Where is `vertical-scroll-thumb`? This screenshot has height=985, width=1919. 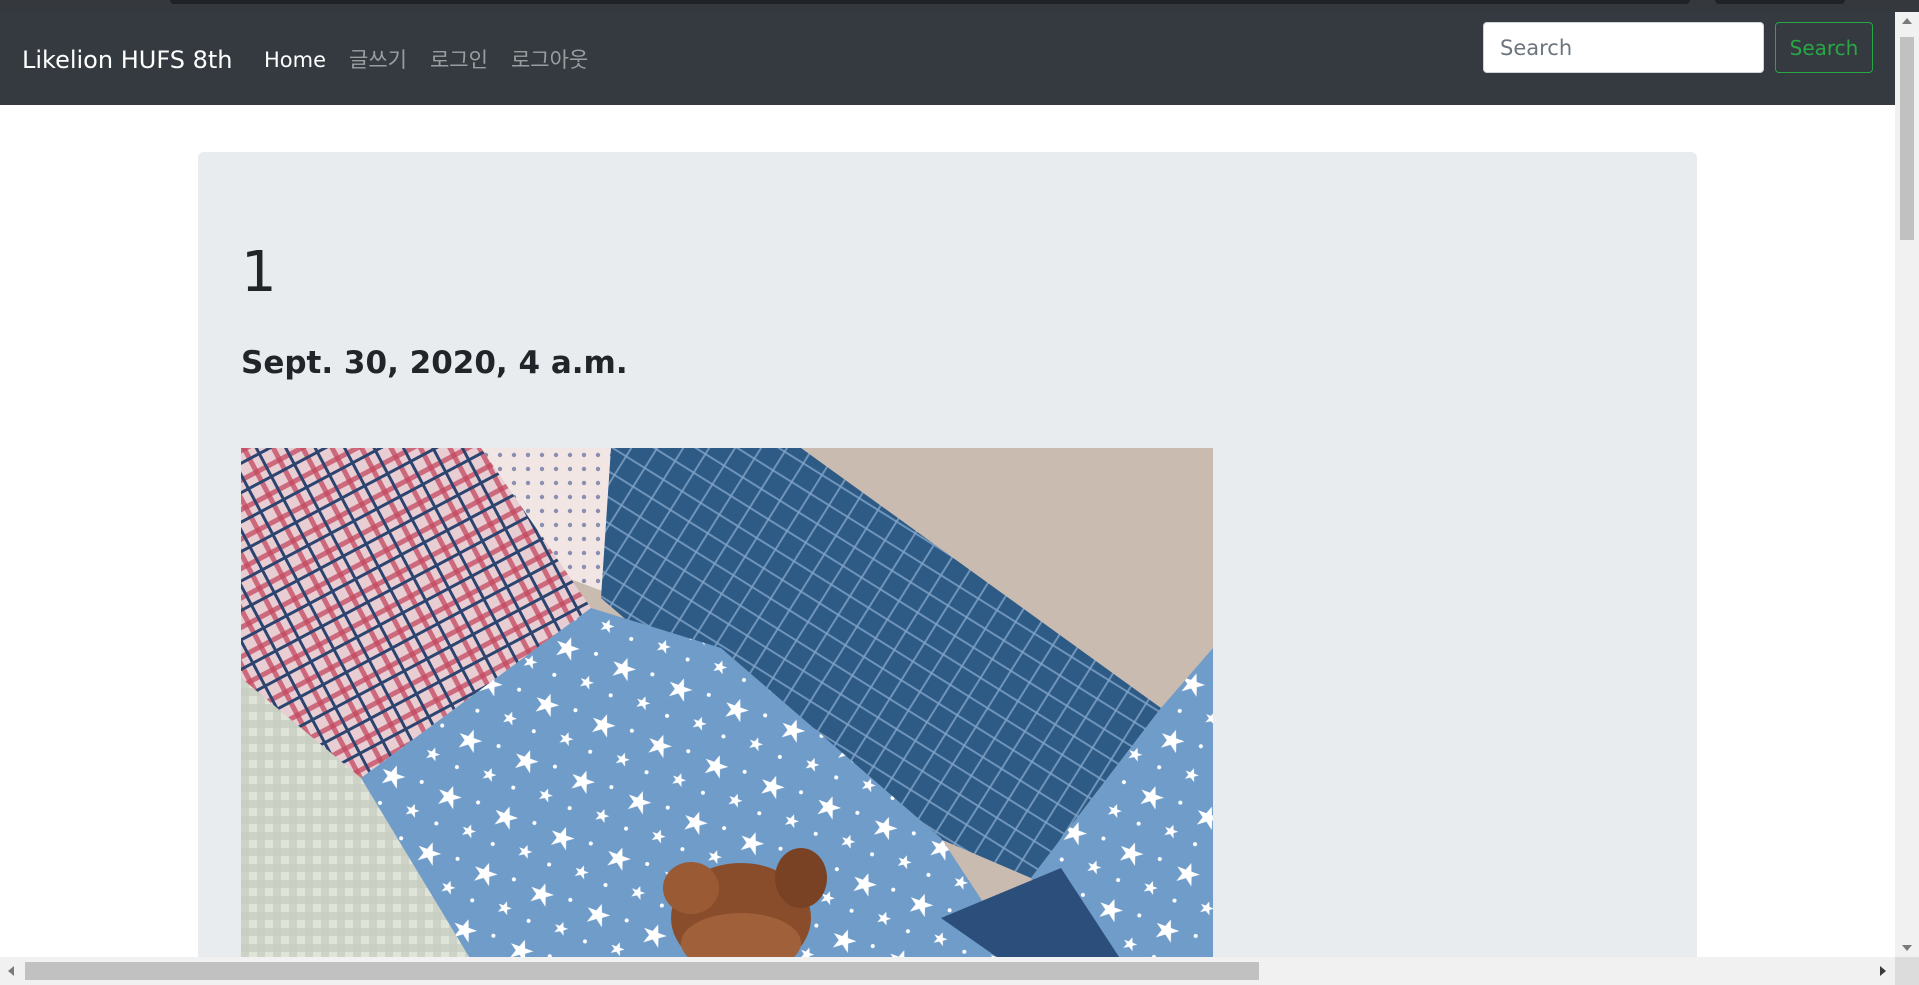
vertical-scroll-thumb is located at coordinates (1907, 138).